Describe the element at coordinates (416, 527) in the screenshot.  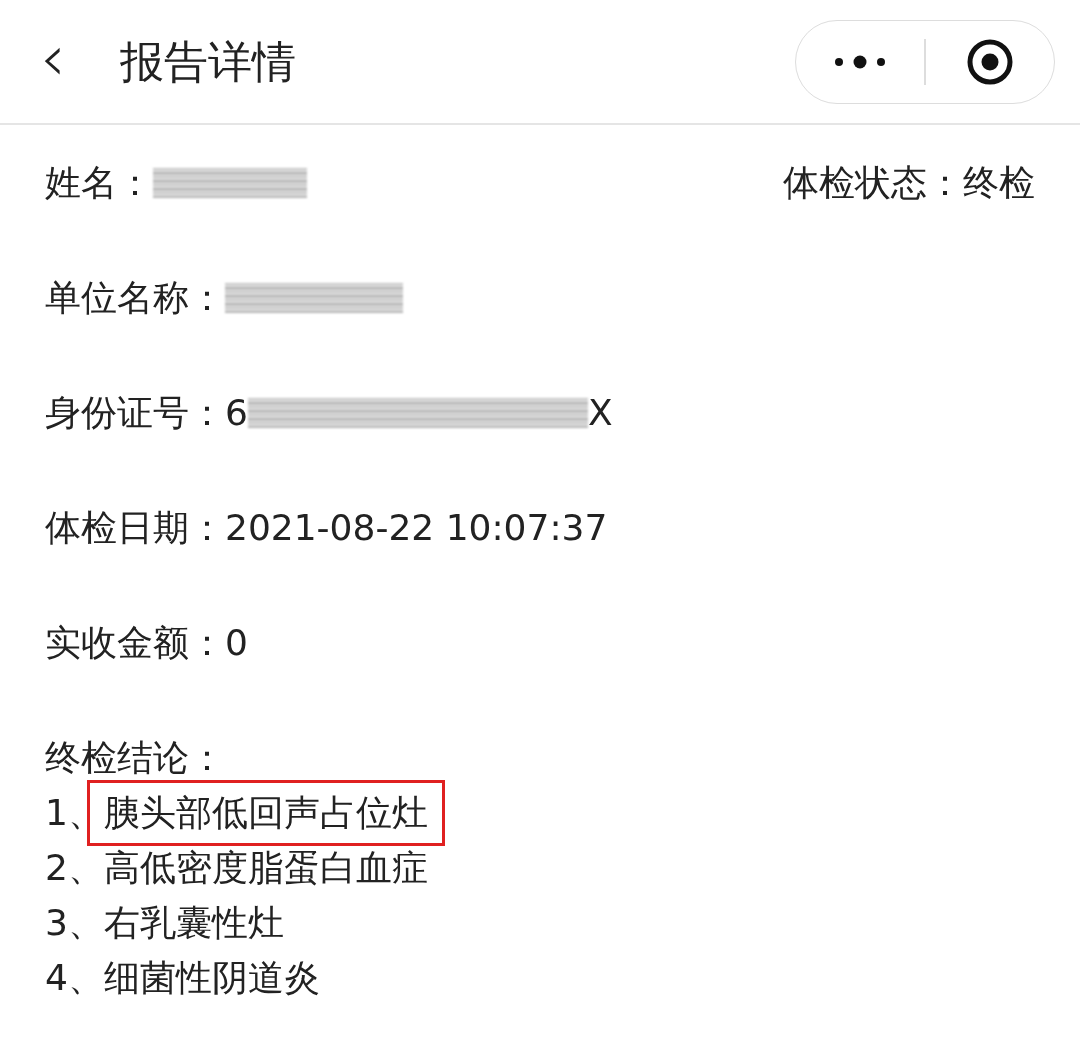
I see `field-value: 2021-08-22 10:07:37` at that location.